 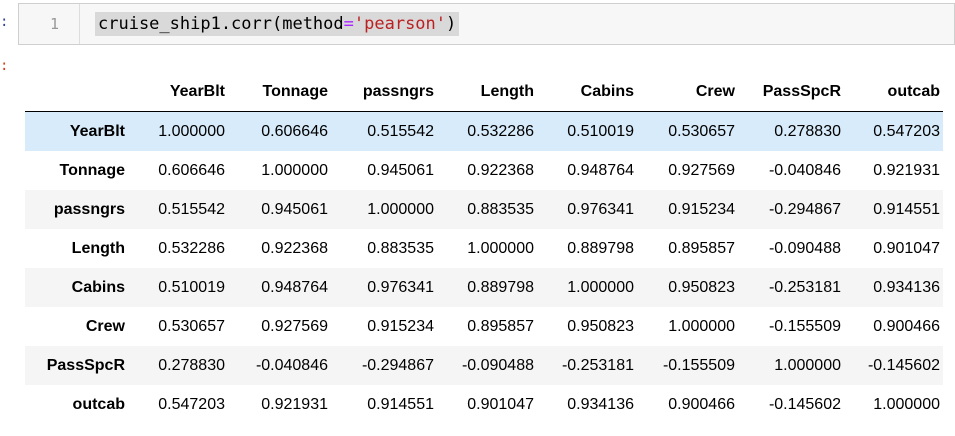 I want to click on code-operator: =, so click(x=348, y=24).